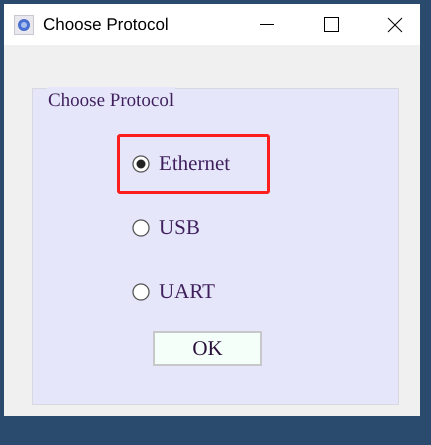 The height and width of the screenshot is (445, 431). I want to click on radio-option: Ethernet, so click(193, 164).